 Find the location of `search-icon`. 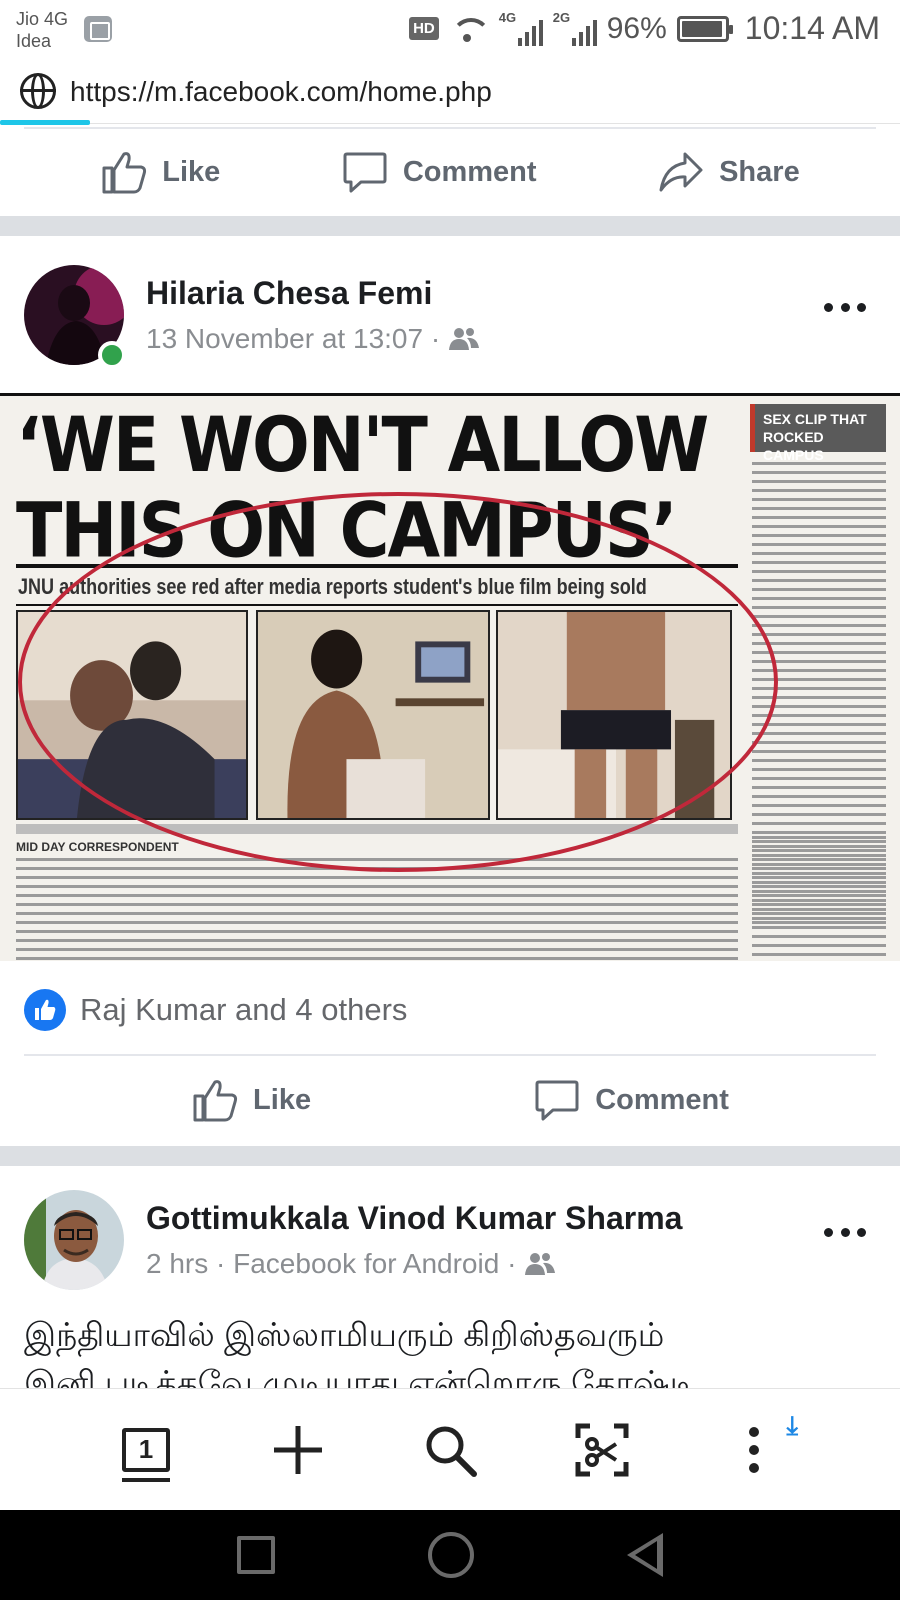

search-icon is located at coordinates (451, 1451).